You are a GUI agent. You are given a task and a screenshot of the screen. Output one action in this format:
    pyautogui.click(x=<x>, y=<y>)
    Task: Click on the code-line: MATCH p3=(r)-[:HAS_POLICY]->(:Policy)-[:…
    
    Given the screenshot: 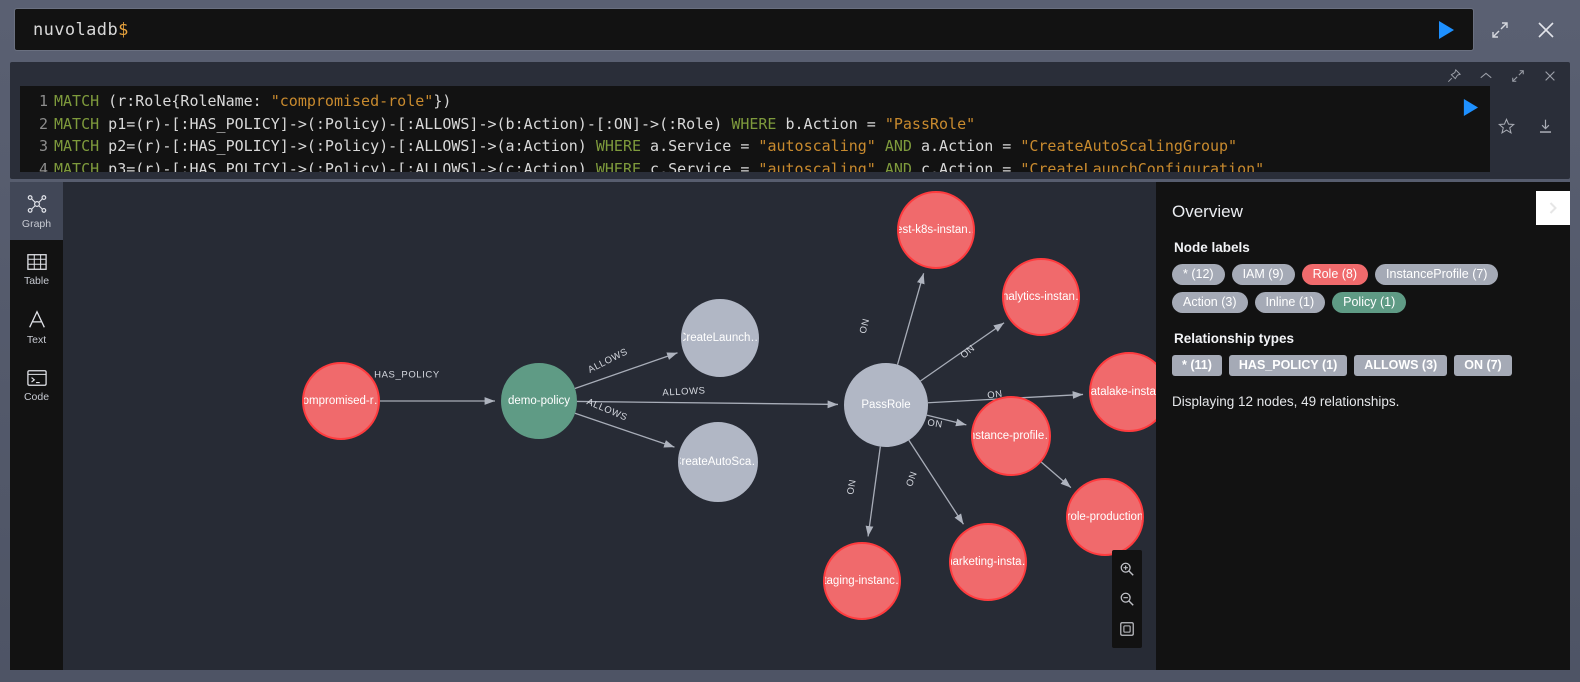 What is the action you would take?
    pyautogui.click(x=772, y=165)
    